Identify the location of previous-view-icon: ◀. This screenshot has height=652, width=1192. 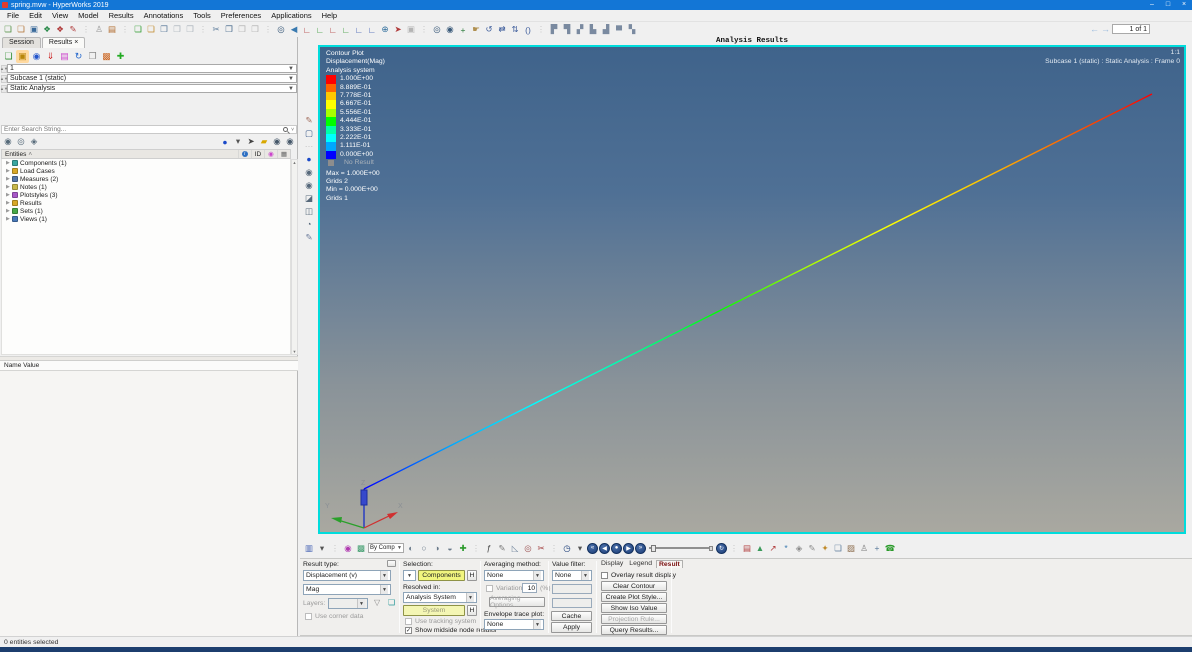
(294, 30).